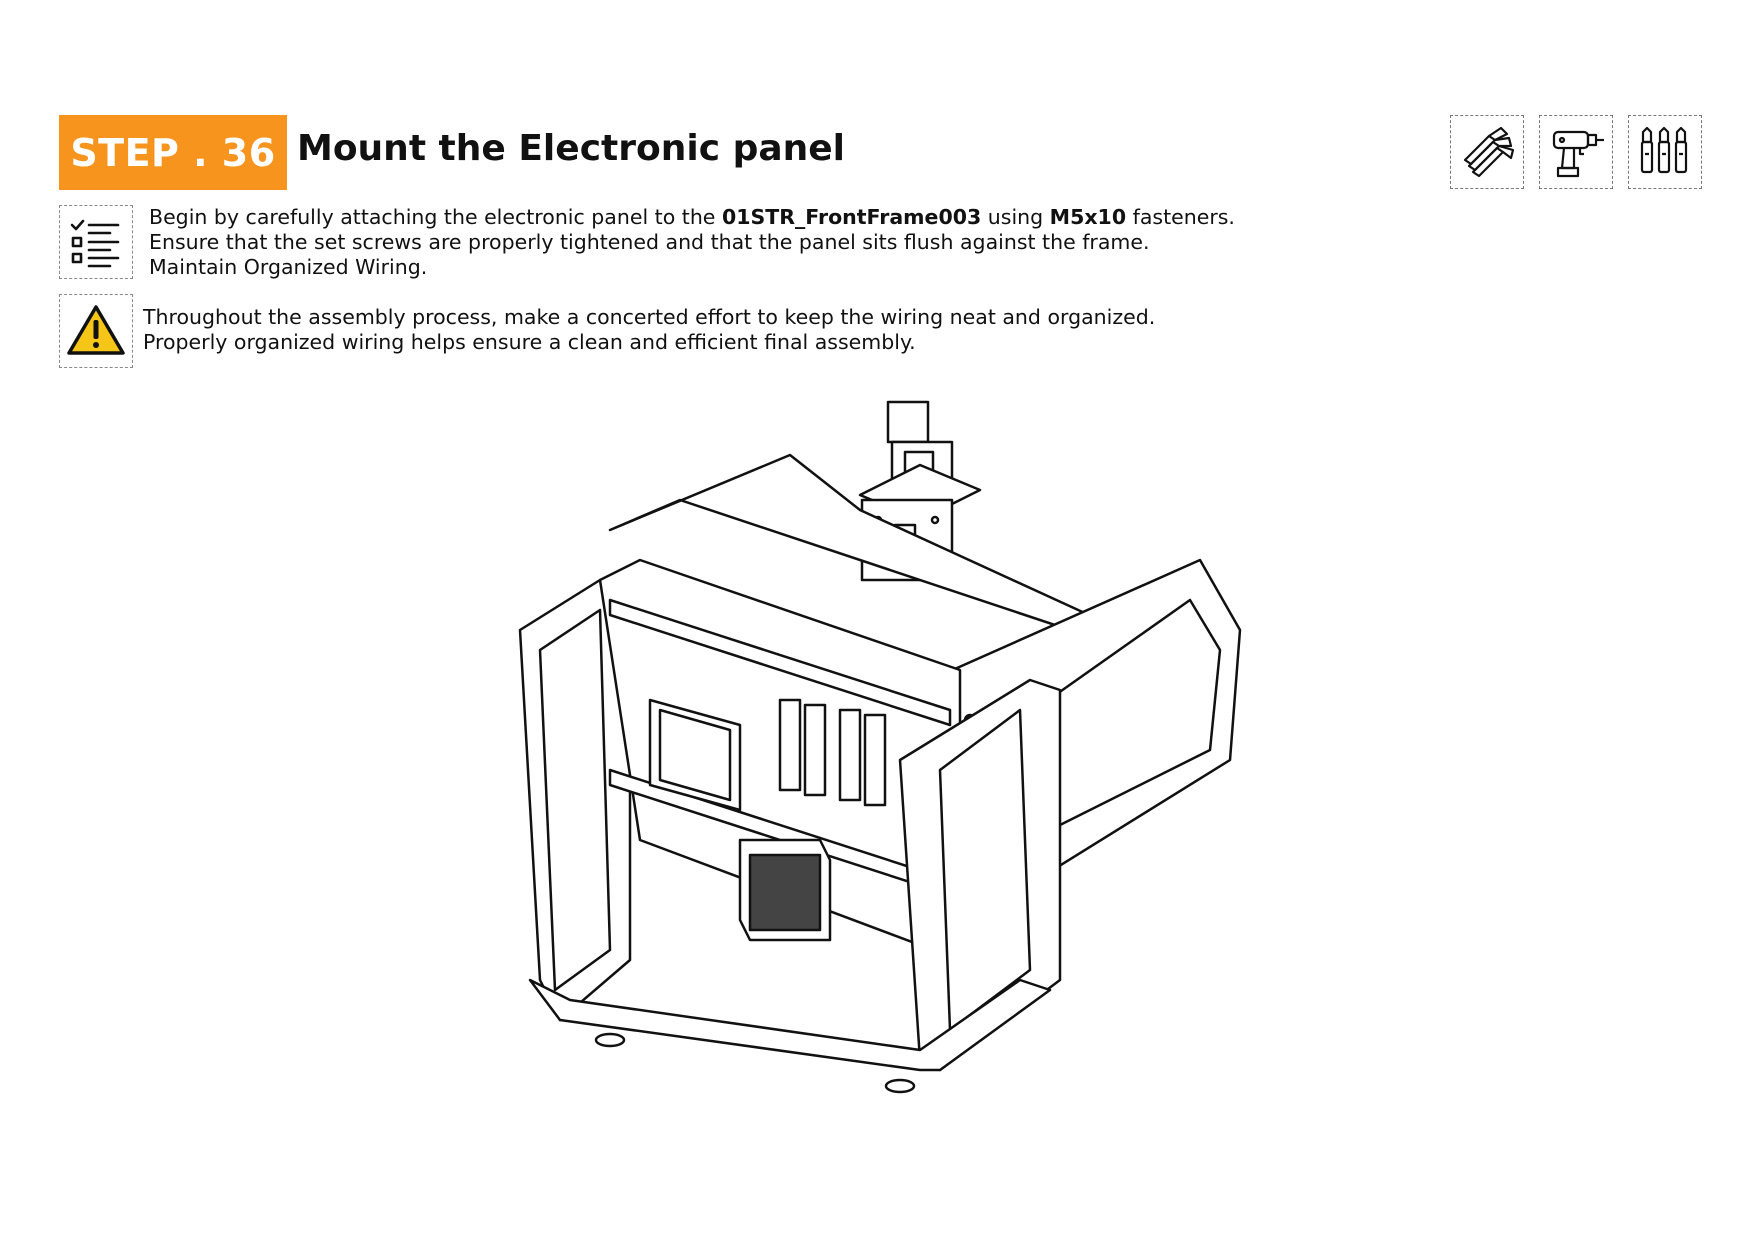 The width and height of the screenshot is (1754, 1240). What do you see at coordinates (173, 152) in the screenshot?
I see `step-badge: STEP . 36` at bounding box center [173, 152].